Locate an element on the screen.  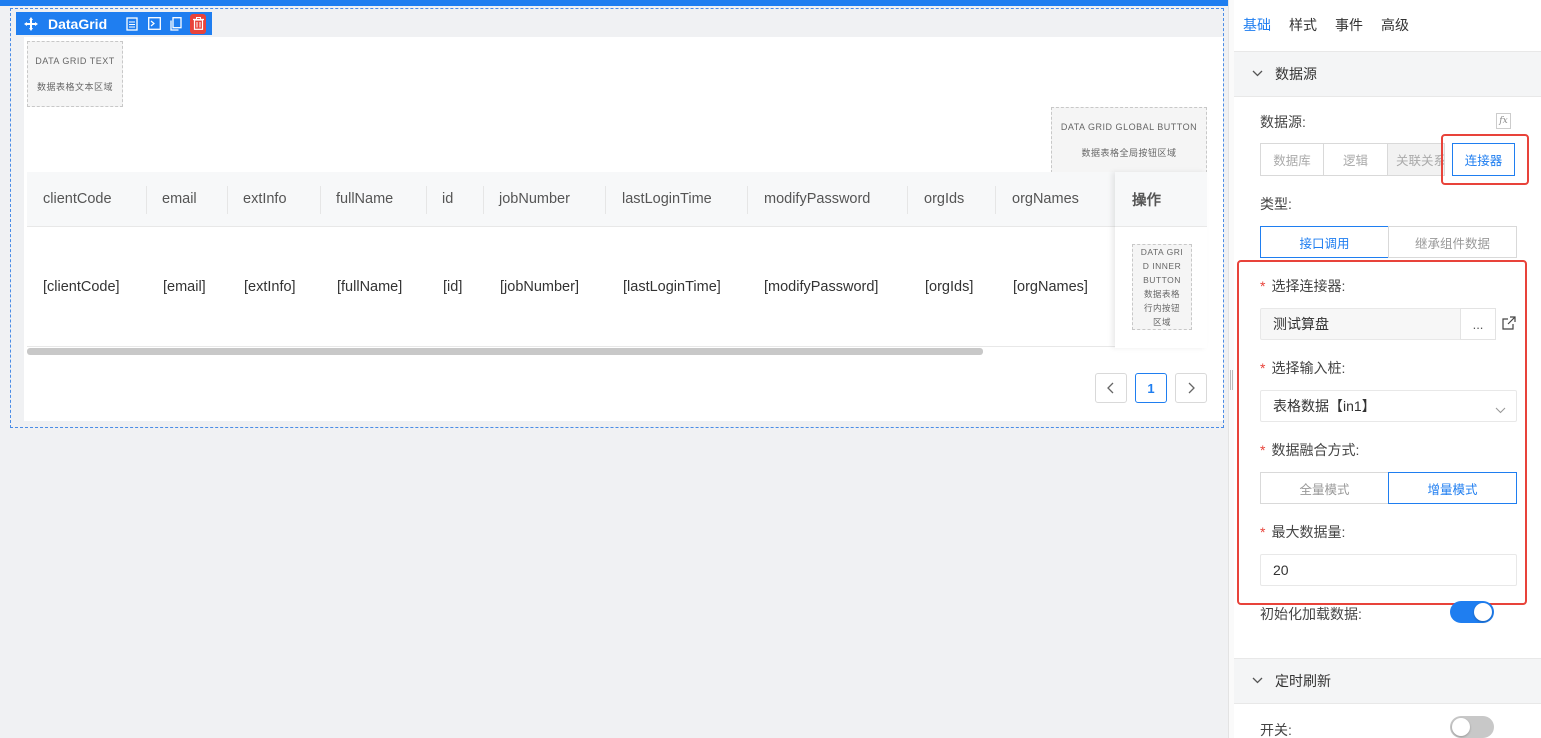
type-label: 类型: is located at coordinates (1276, 204).